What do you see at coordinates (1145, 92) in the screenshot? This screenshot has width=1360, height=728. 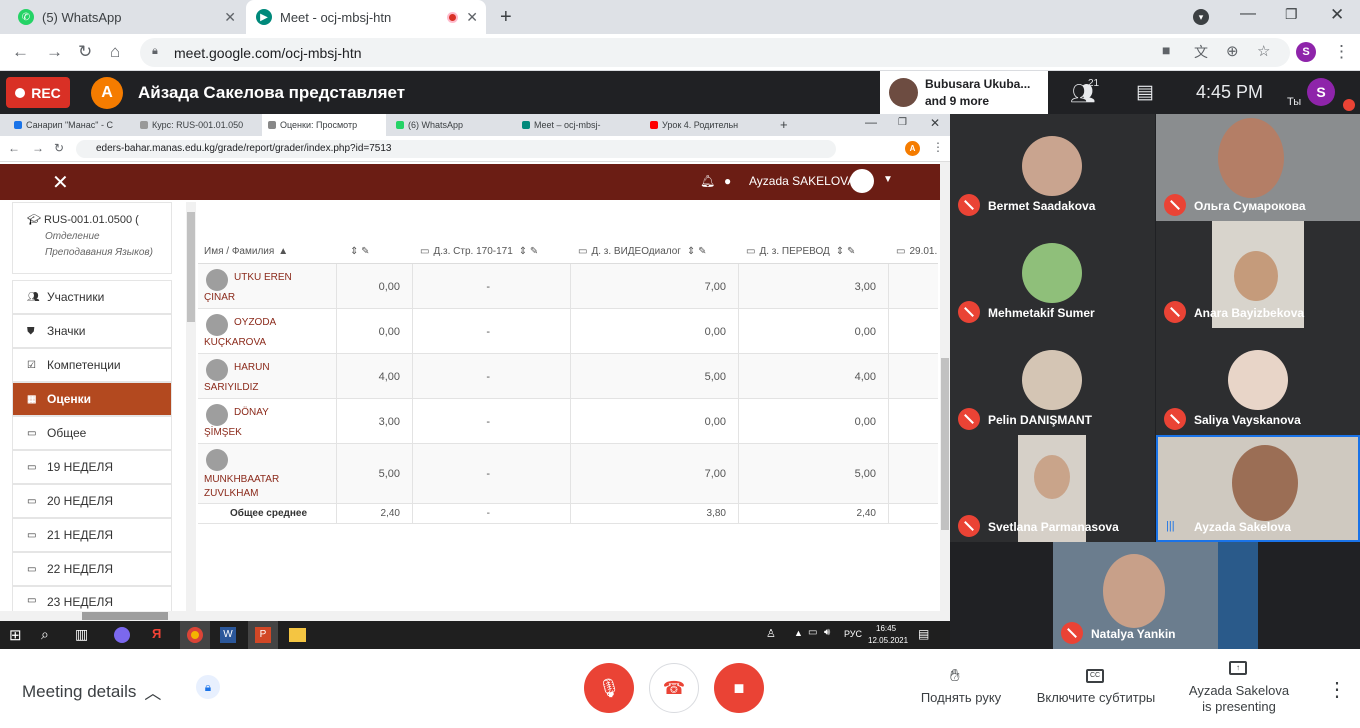 I see `chat-icon: ▤` at bounding box center [1145, 92].